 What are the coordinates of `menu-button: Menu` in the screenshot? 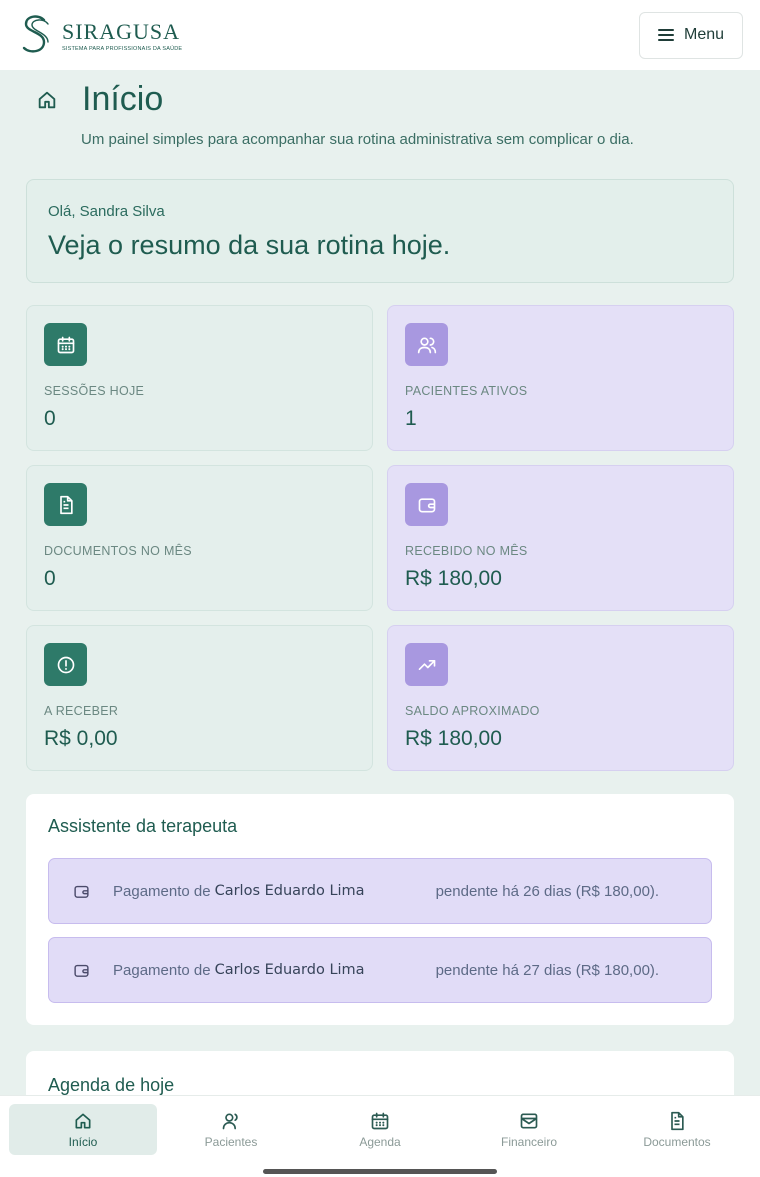 It's located at (691, 35).